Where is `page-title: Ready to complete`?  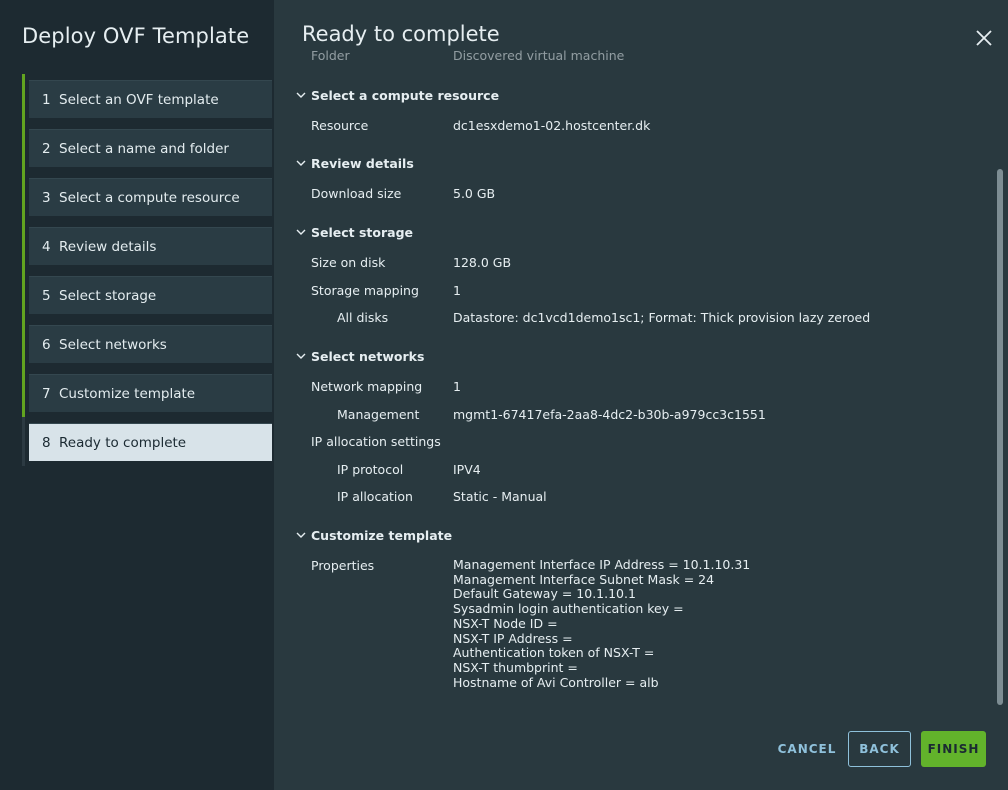
page-title: Ready to complete is located at coordinates (401, 34).